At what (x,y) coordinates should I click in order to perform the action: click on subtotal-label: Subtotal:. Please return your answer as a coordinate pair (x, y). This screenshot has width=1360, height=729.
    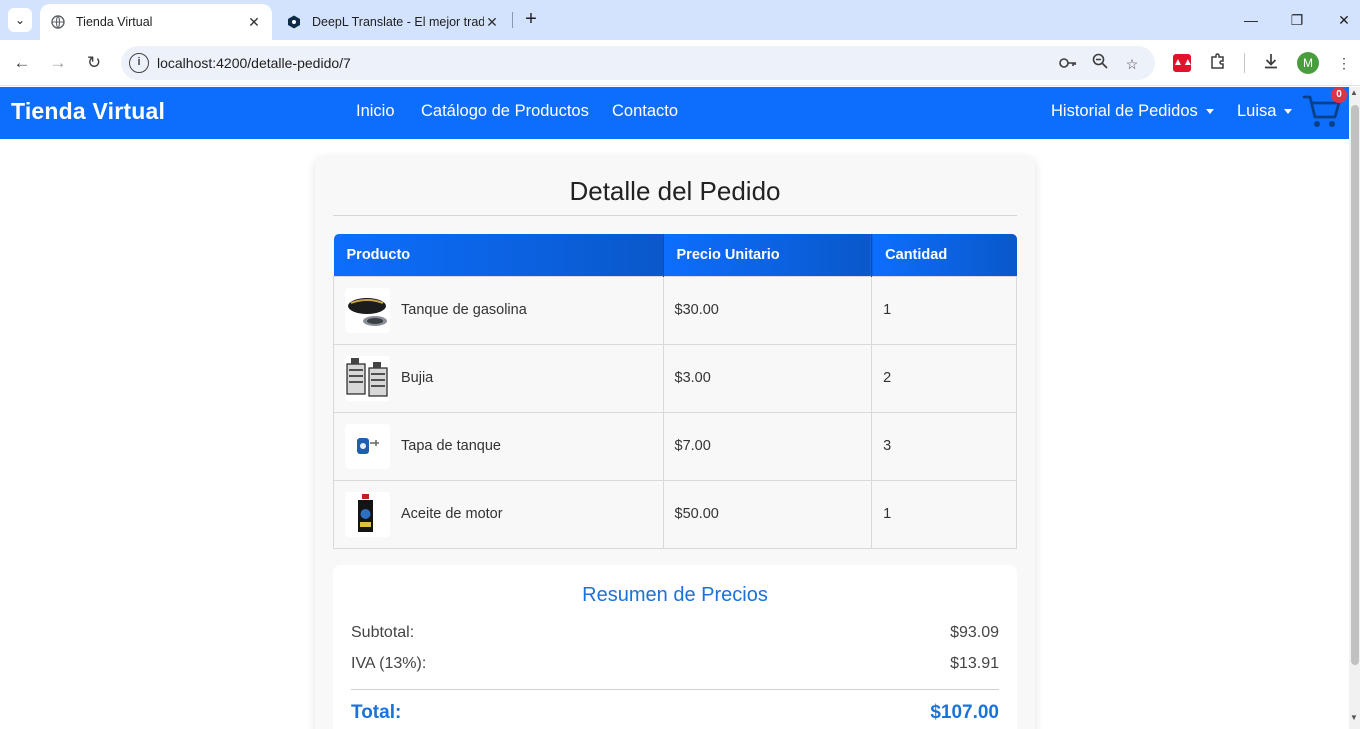
    Looking at the image, I should click on (383, 632).